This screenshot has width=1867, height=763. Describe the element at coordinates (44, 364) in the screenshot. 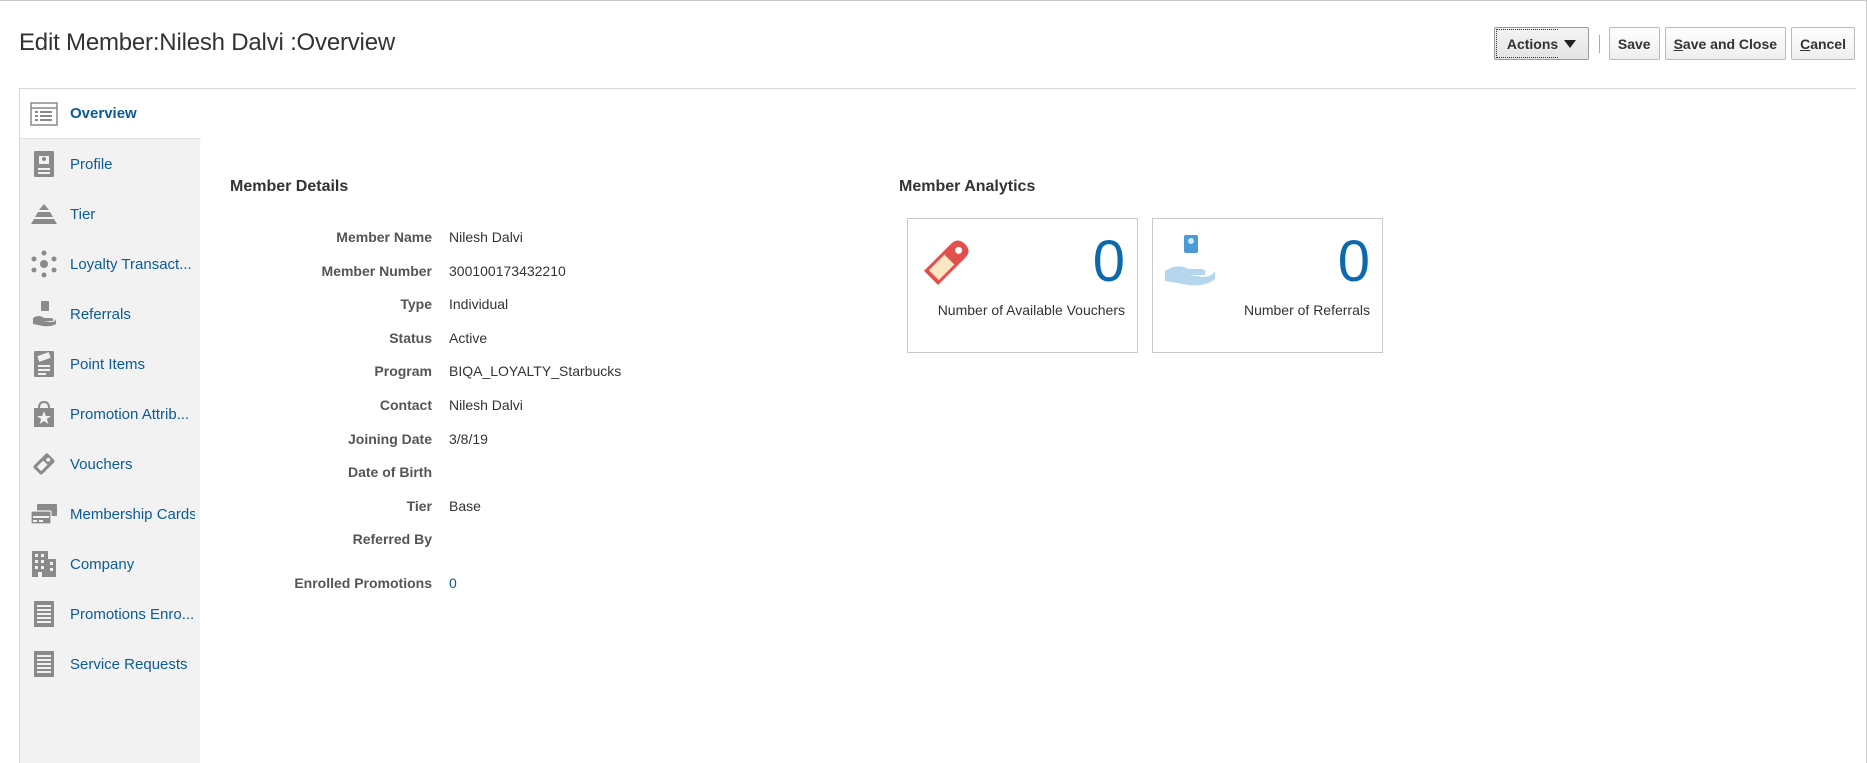

I see `point-items-icon` at that location.